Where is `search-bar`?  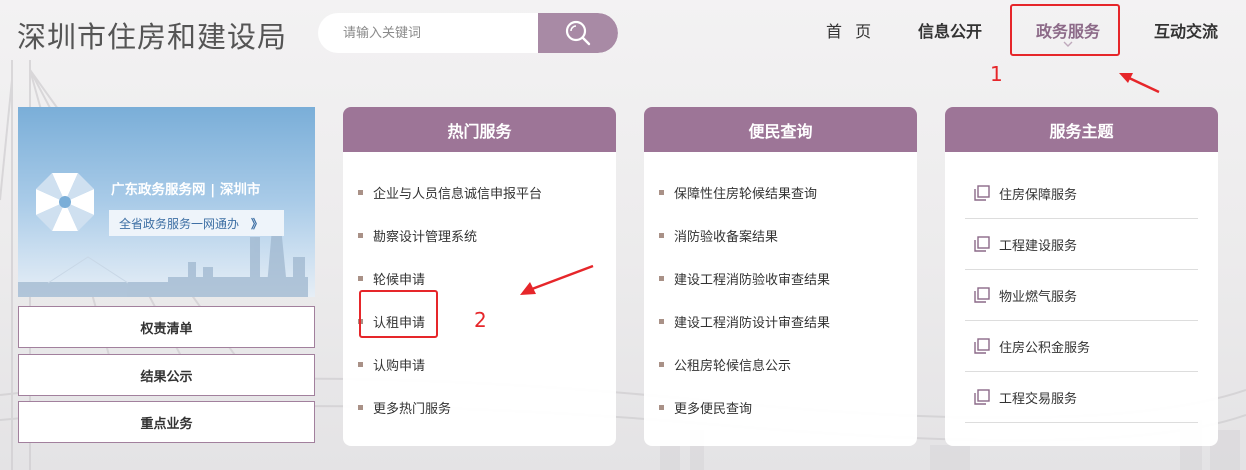 search-bar is located at coordinates (468, 33).